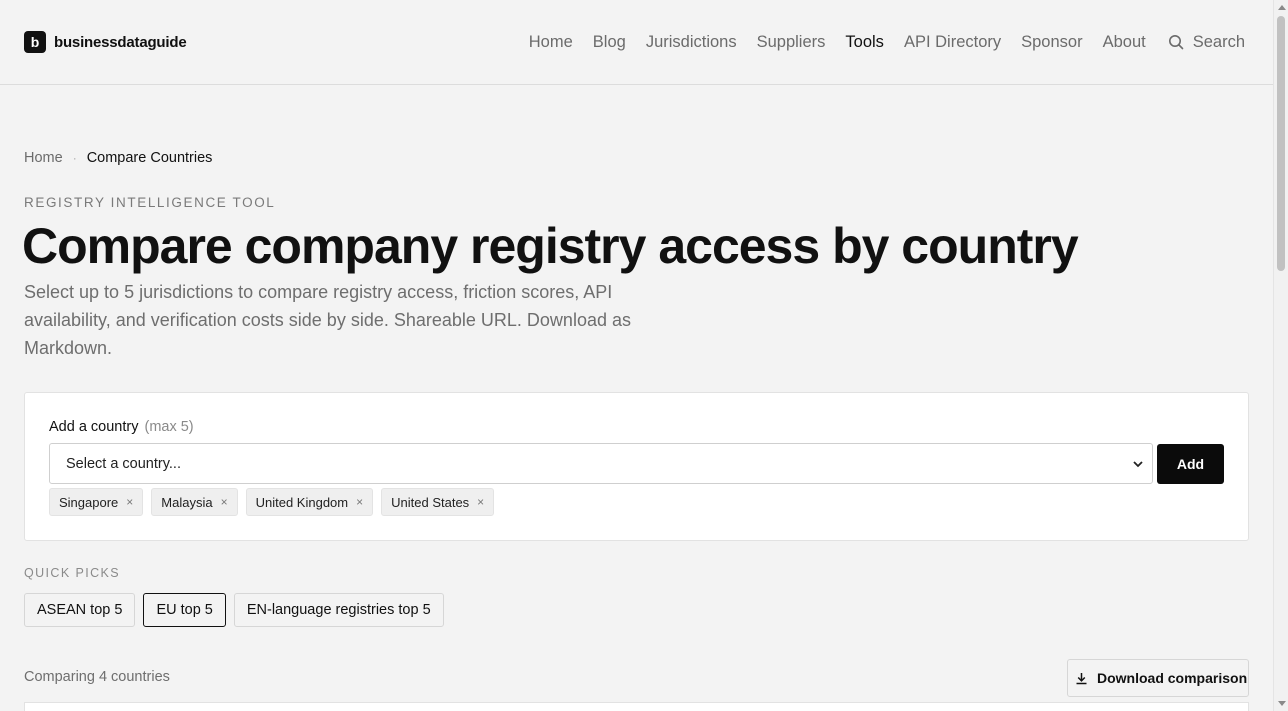  I want to click on scroll-up-arrow-icon, so click(1282, 7).